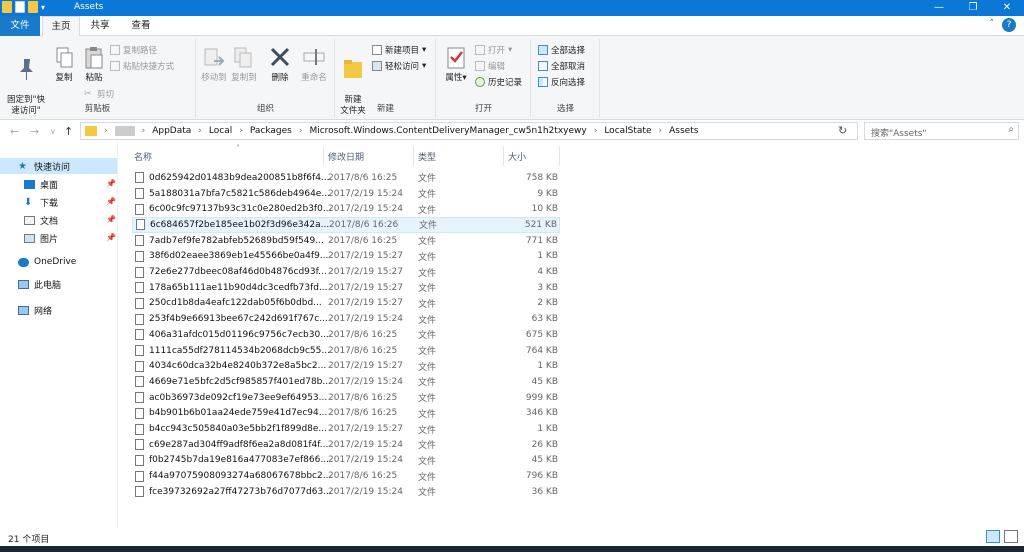 This screenshot has width=1024, height=552. What do you see at coordinates (99, 94) in the screenshot?
I see `cut-button: ✂ 剪切` at bounding box center [99, 94].